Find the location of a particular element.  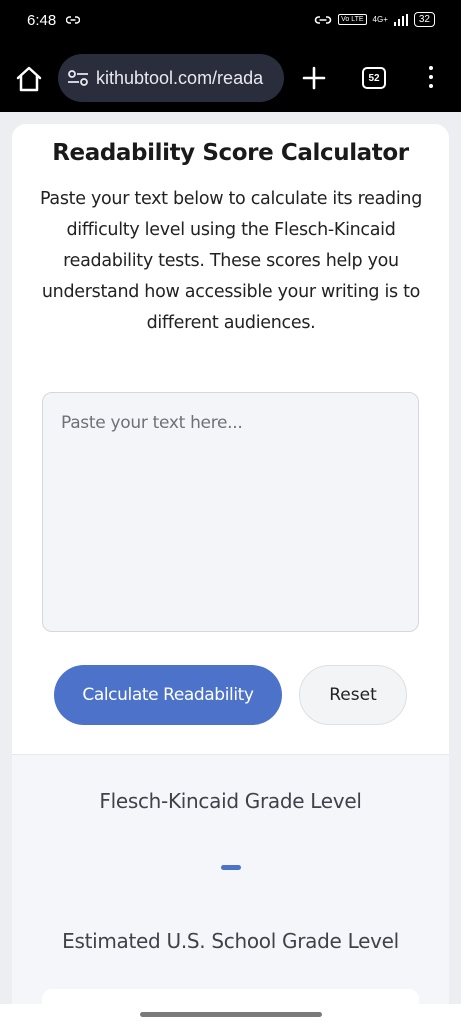

new-tab-icon is located at coordinates (314, 78).